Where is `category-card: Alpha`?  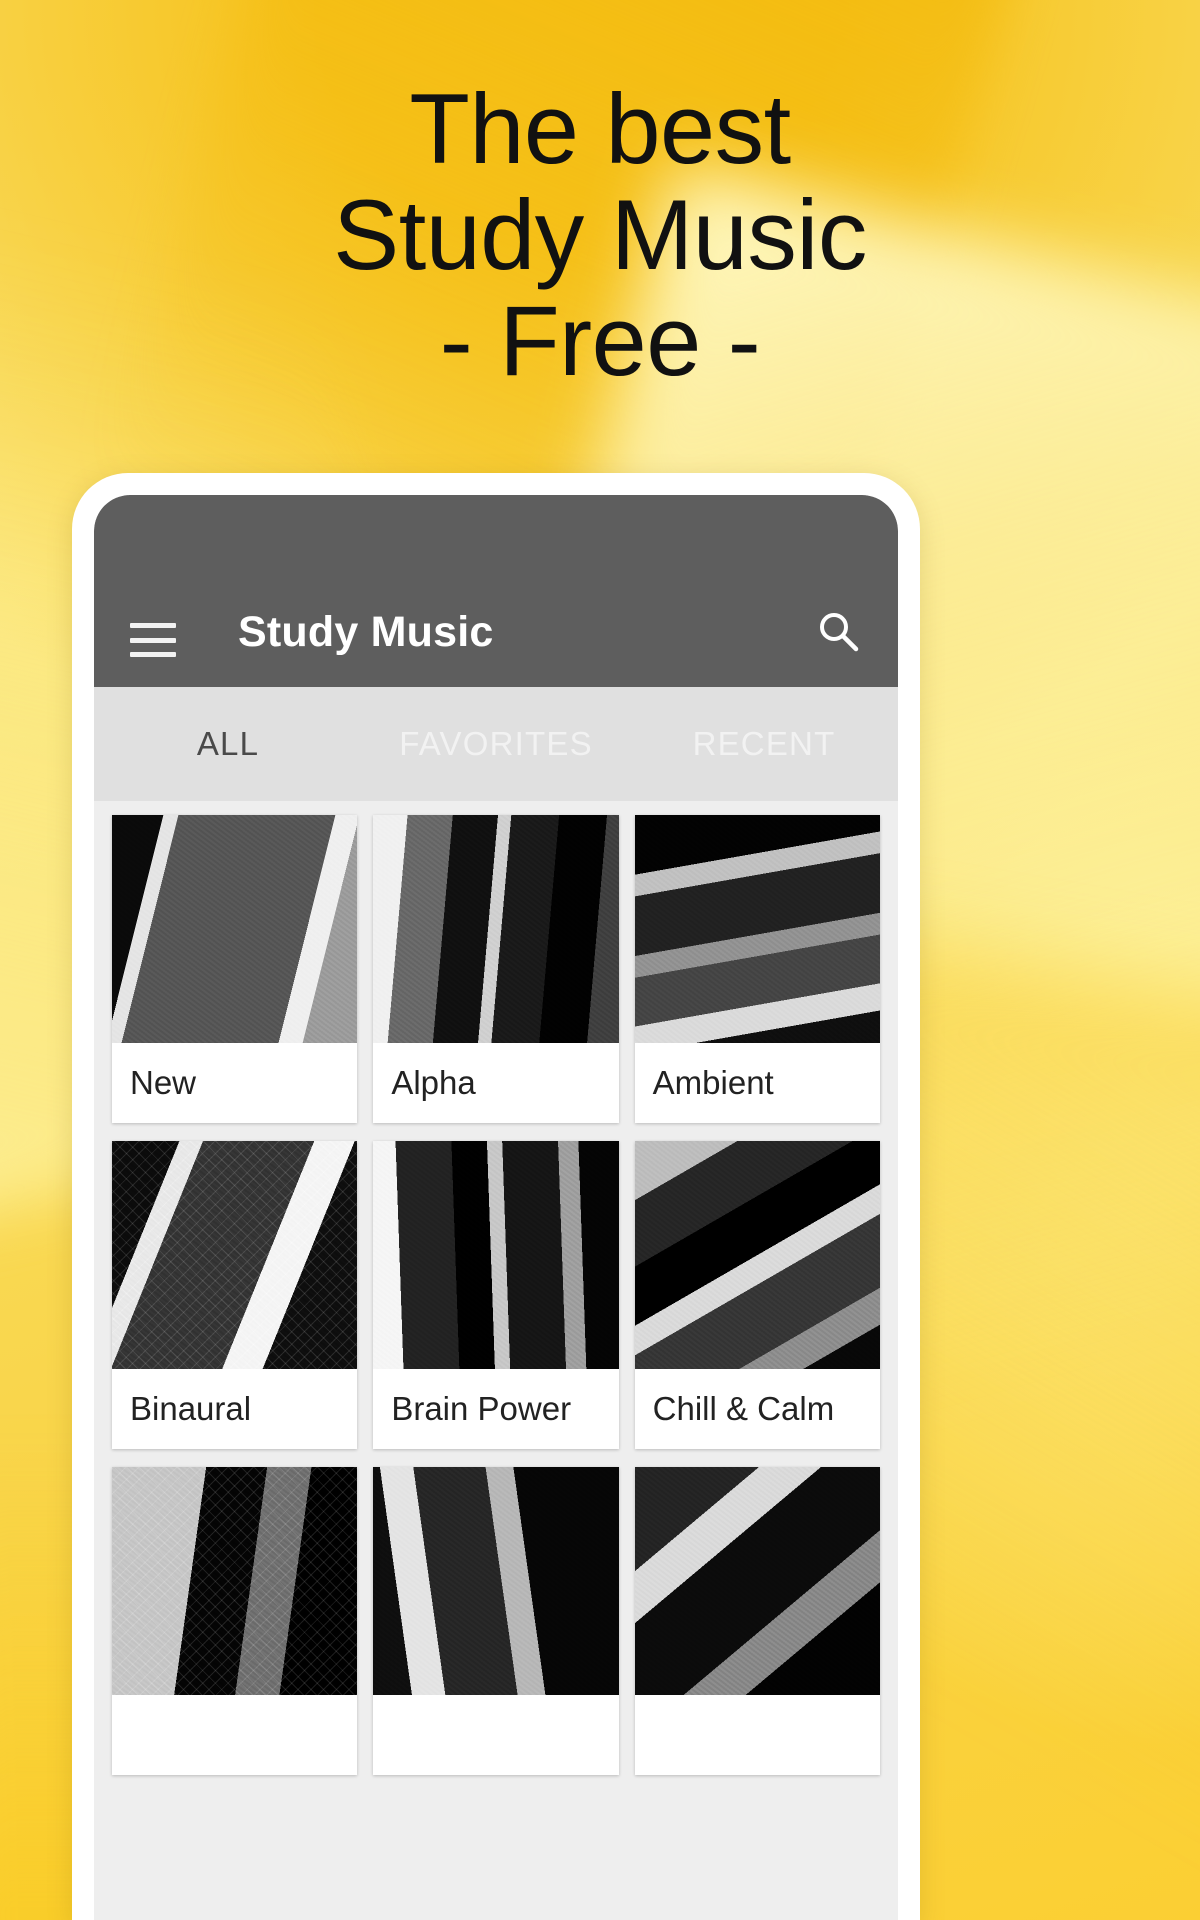 category-card: Alpha is located at coordinates (496, 969).